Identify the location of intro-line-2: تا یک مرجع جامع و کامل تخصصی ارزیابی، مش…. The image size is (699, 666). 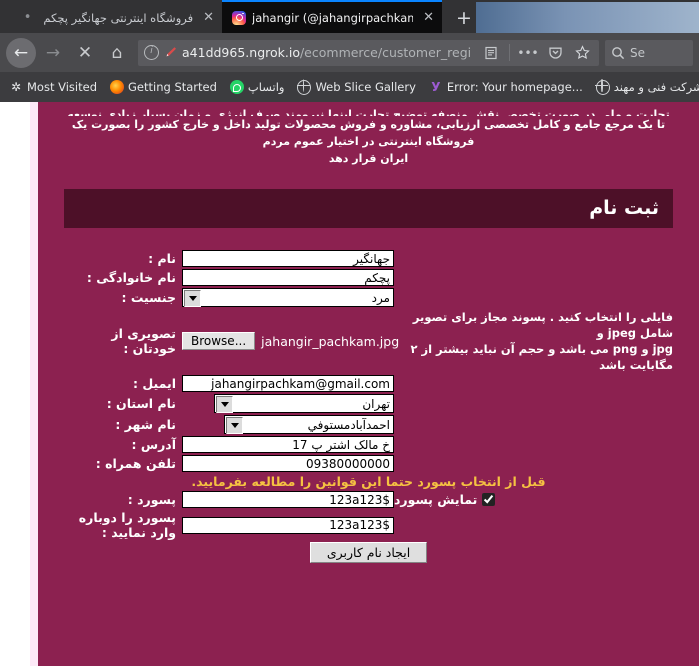
(368, 133).